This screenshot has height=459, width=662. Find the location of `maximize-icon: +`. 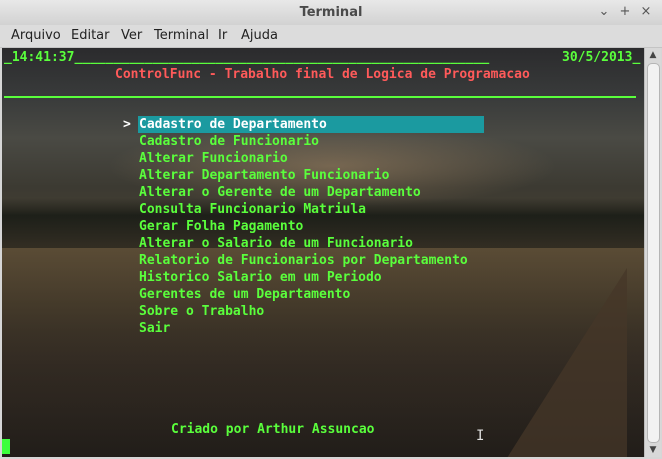

maximize-icon: + is located at coordinates (625, 12).